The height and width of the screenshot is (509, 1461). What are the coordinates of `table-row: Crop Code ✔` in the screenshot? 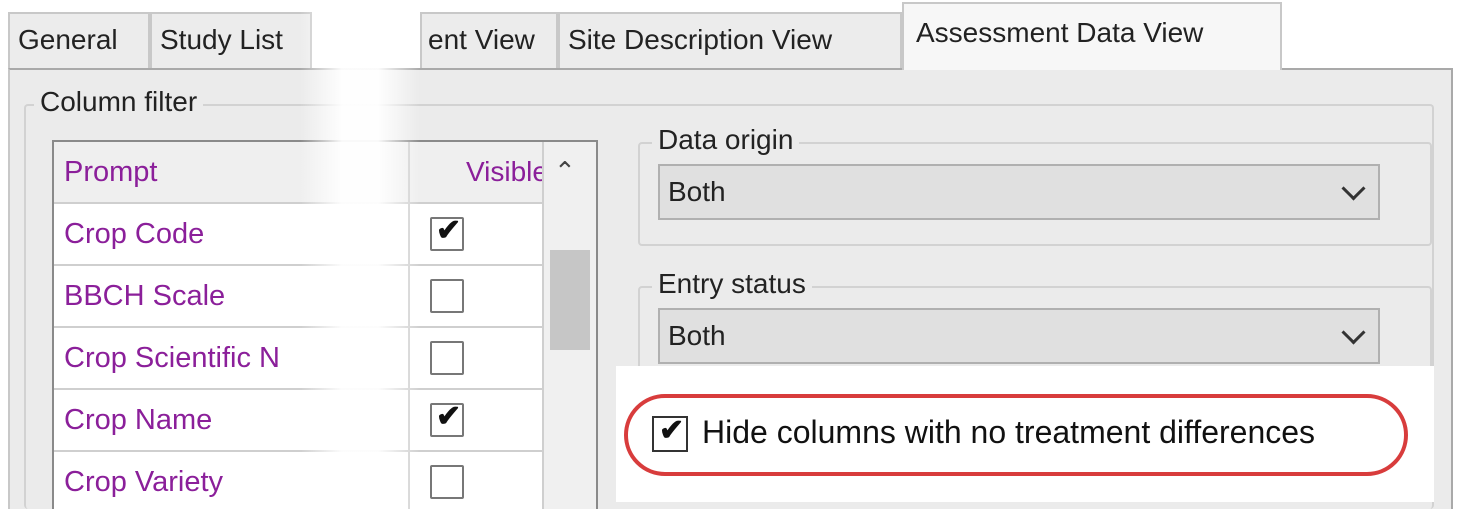 It's located at (298, 235).